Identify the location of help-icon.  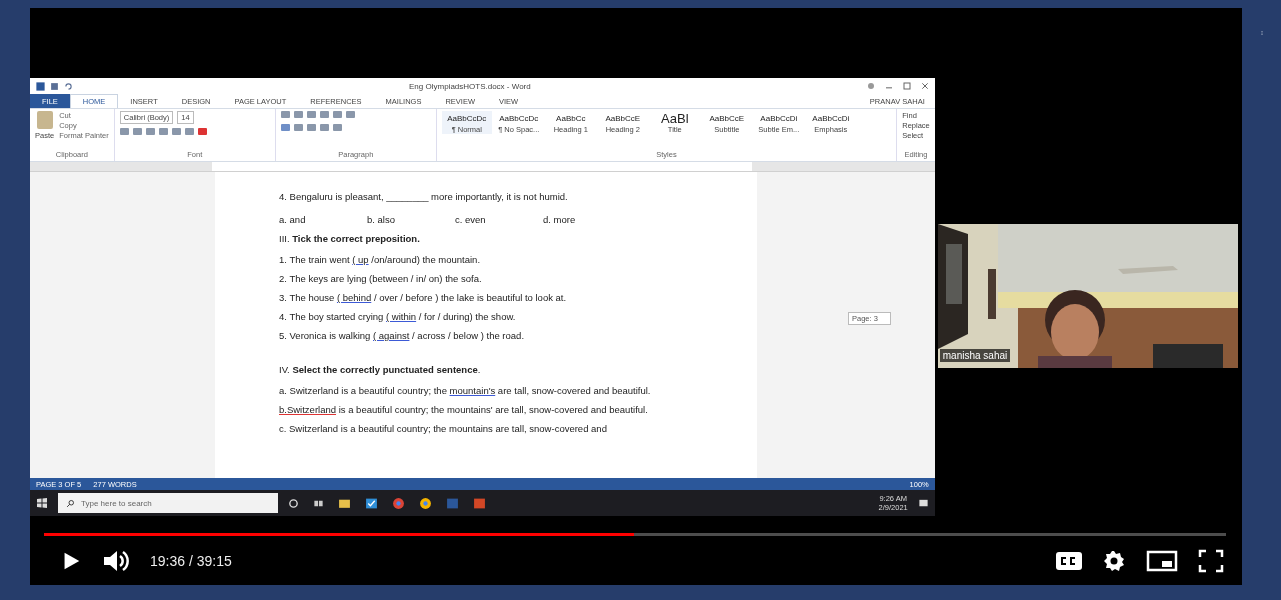
(870, 86).